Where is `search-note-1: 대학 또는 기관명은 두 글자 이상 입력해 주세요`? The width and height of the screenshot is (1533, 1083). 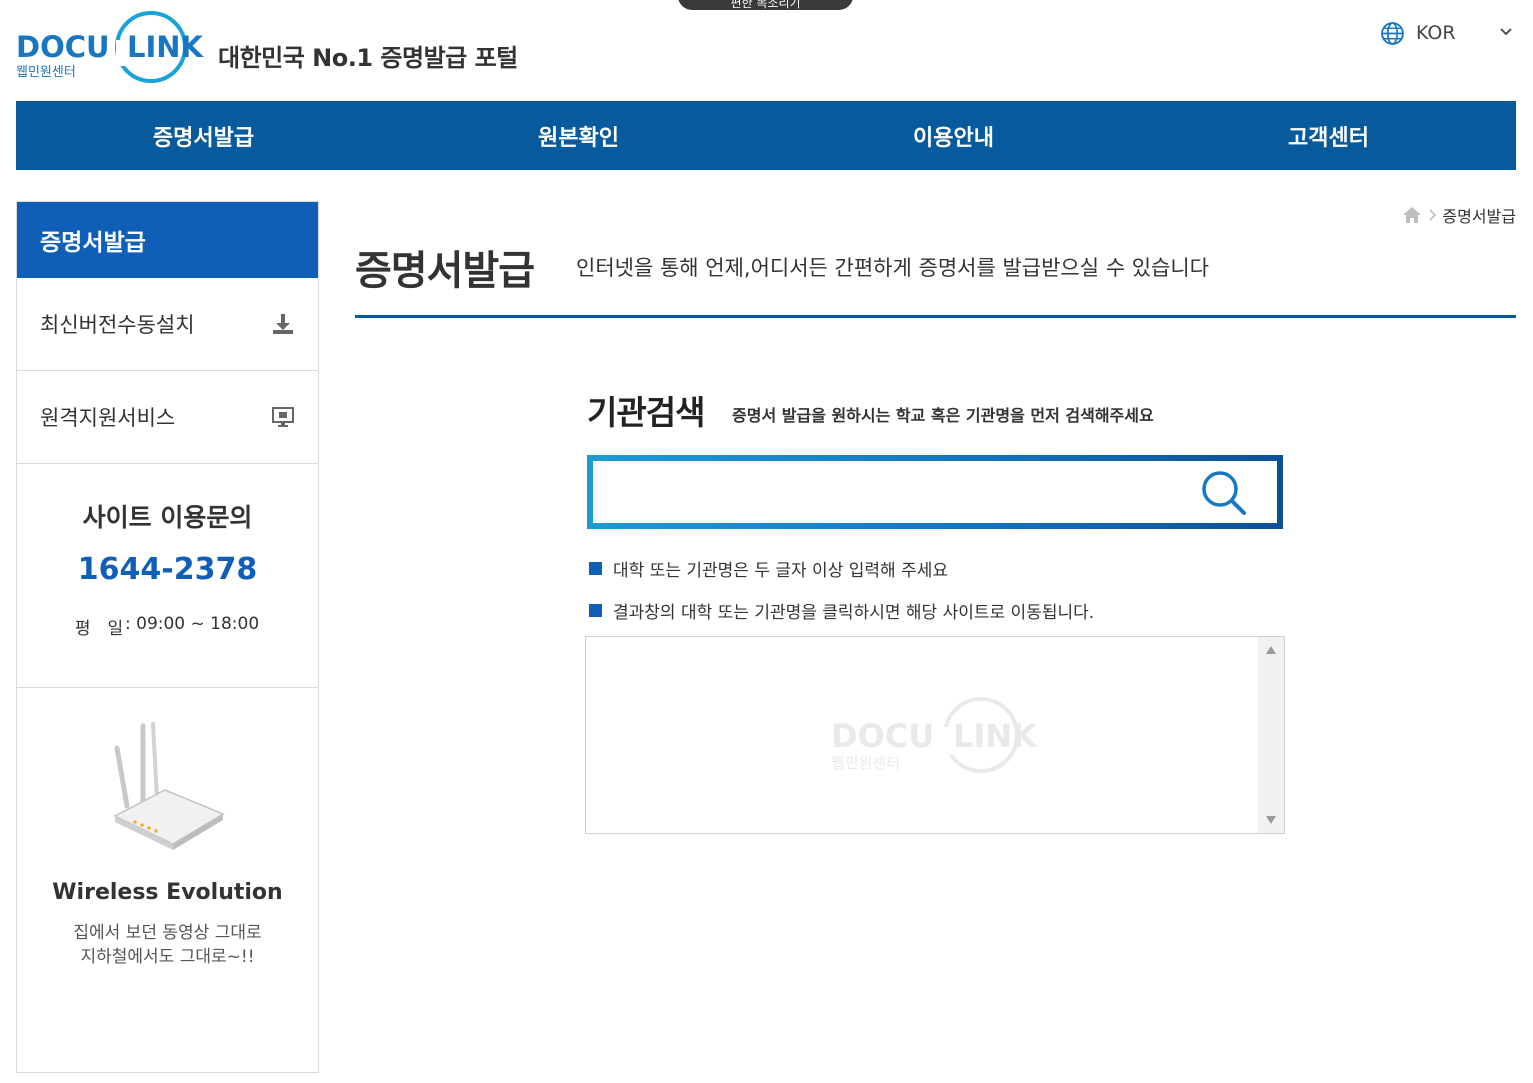 search-note-1: 대학 또는 기관명은 두 글자 이상 입력해 주세요 is located at coordinates (768, 568).